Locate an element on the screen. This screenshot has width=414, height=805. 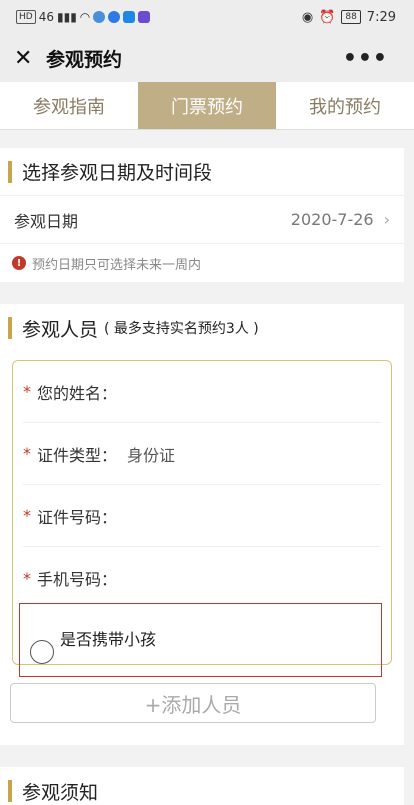
section-header: 参观人员 ( 最多支持实名预约3人 ) is located at coordinates (202, 328).